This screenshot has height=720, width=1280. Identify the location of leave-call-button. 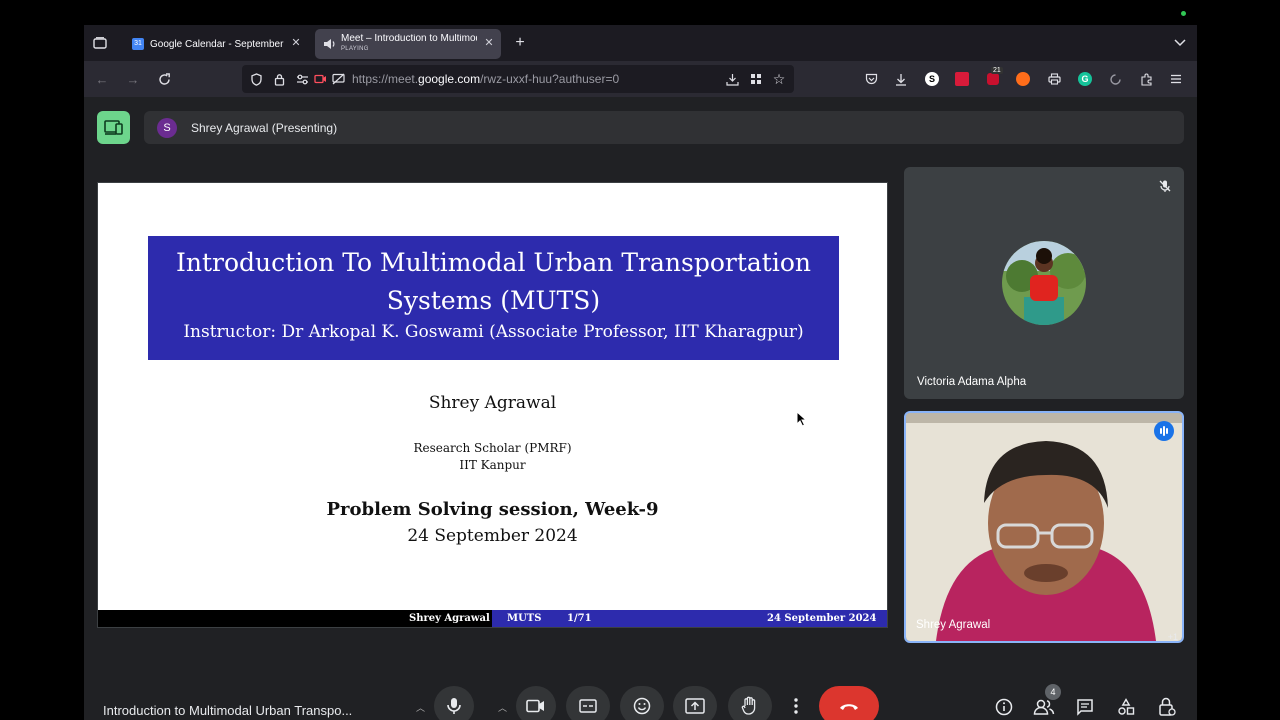
(849, 703).